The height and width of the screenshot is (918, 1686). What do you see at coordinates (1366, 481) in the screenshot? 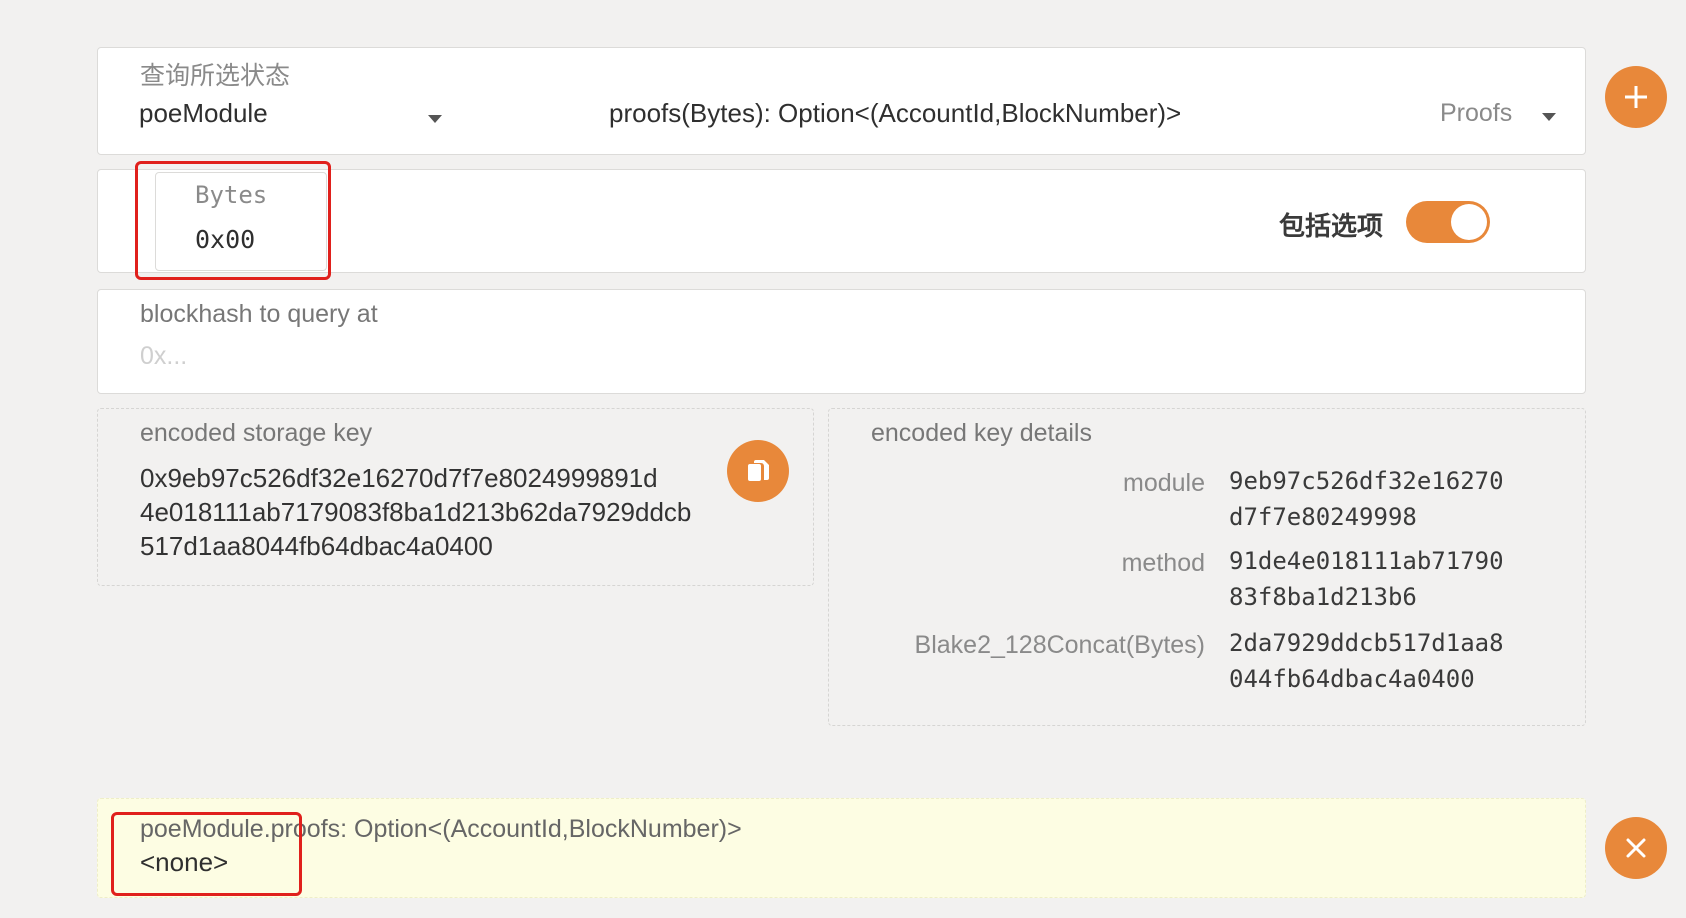
I see `key-detail-value-module-1: 9eb97c526df32e16270` at bounding box center [1366, 481].